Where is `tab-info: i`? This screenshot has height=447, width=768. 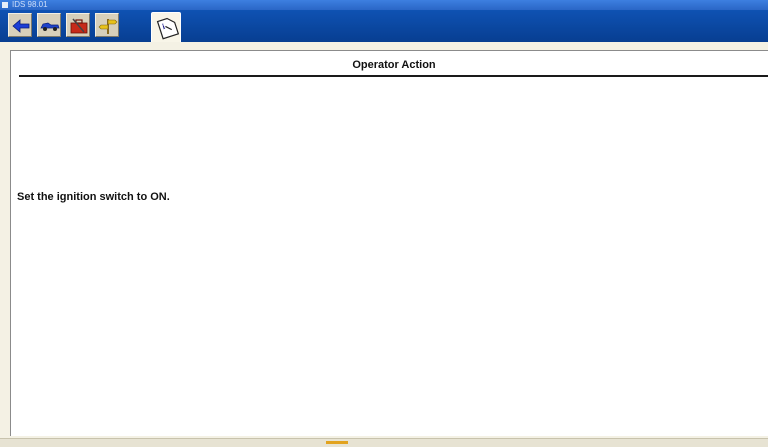
tab-info: i is located at coordinates (166, 27).